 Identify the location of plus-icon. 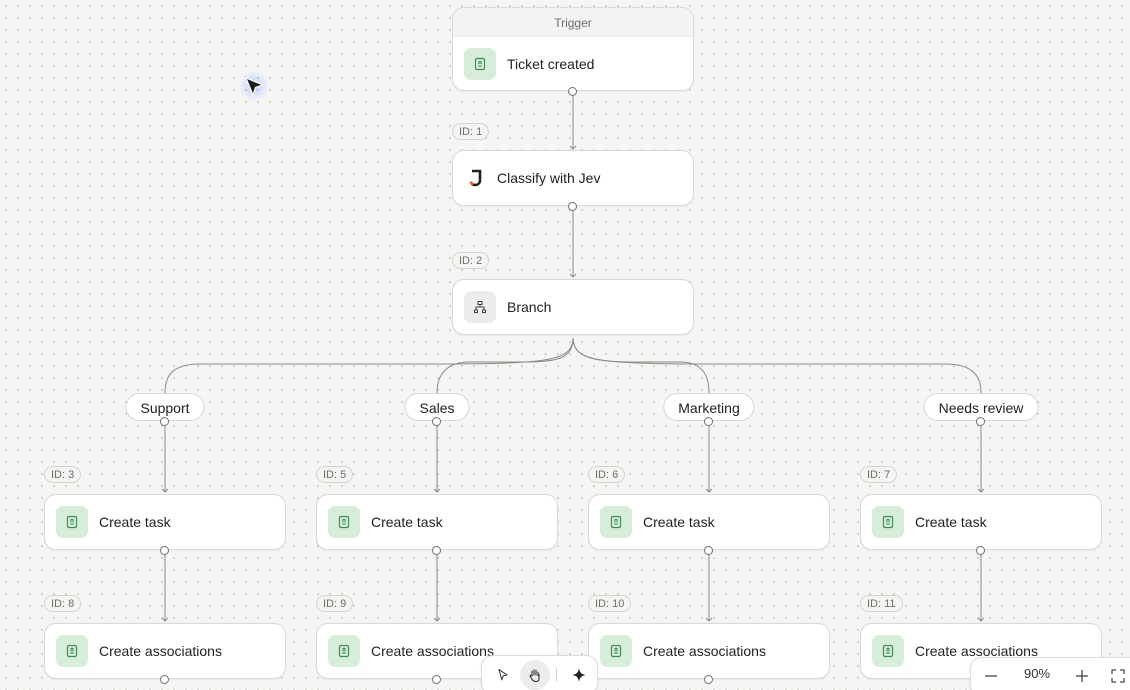
(1082, 676).